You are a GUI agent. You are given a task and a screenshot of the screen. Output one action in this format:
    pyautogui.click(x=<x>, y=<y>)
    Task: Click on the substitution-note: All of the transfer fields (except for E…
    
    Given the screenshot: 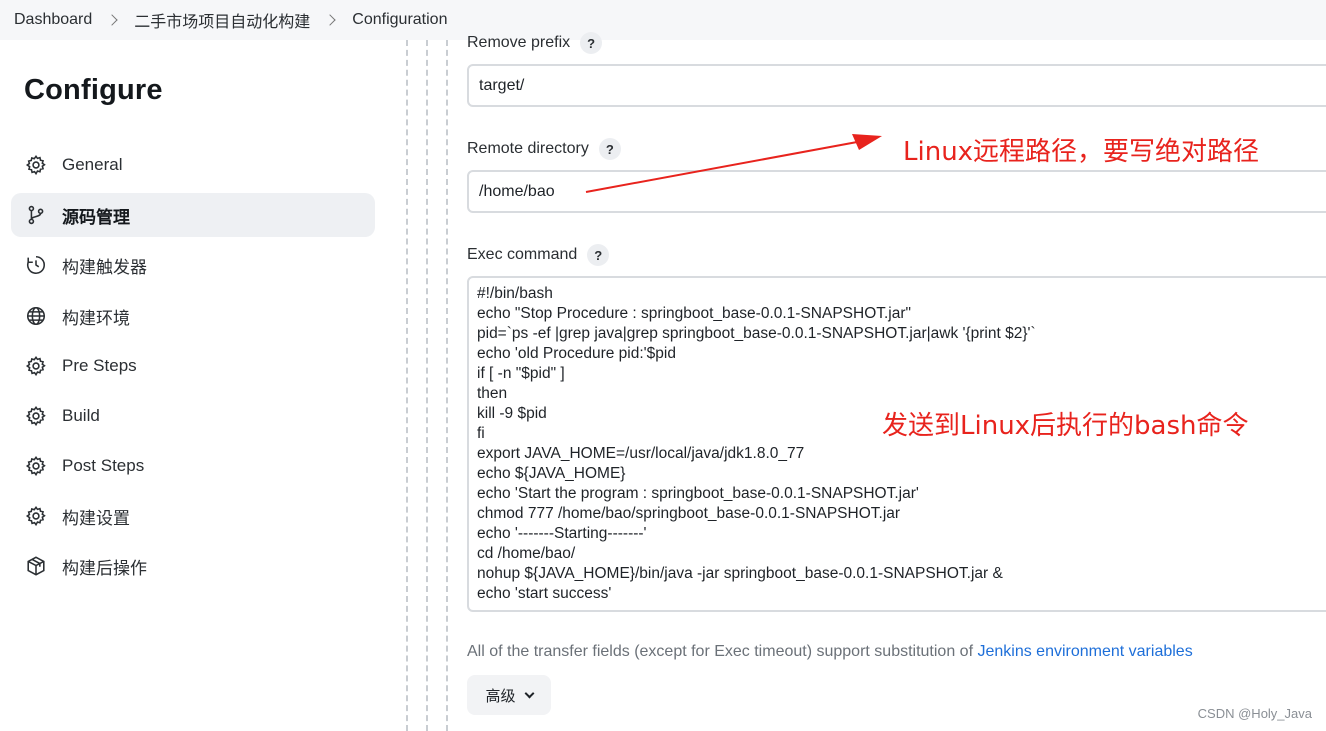 What is the action you would take?
    pyautogui.click(x=830, y=652)
    